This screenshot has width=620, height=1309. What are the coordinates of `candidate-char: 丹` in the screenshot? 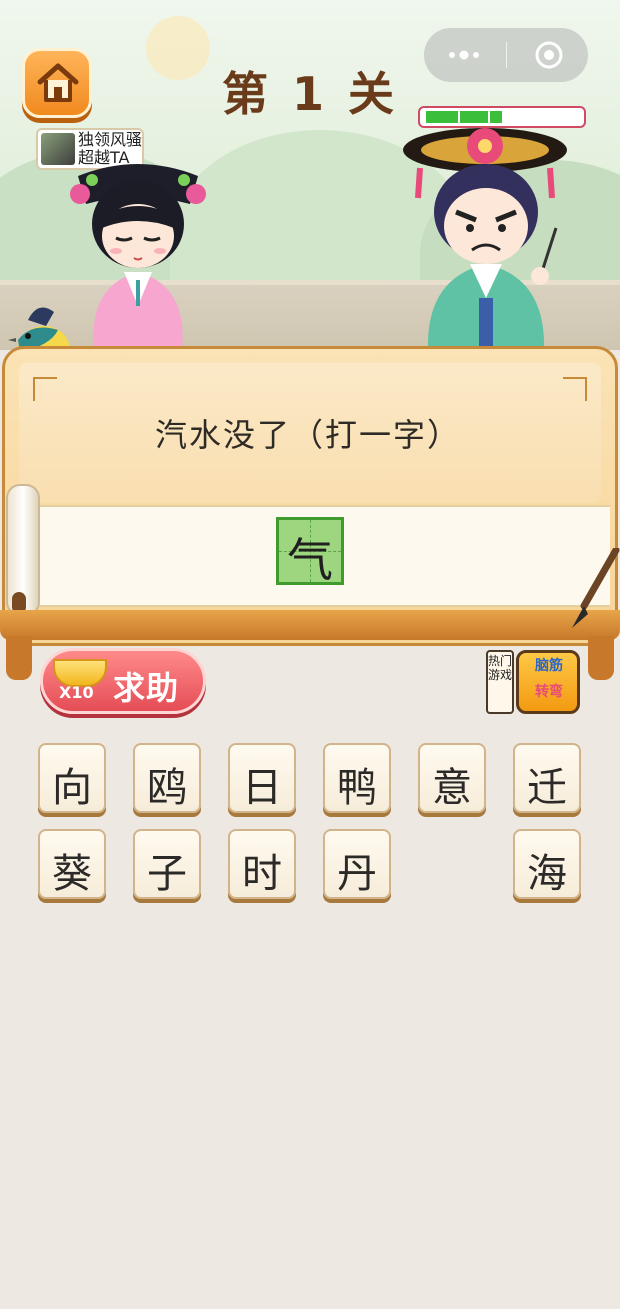 It's located at (357, 874).